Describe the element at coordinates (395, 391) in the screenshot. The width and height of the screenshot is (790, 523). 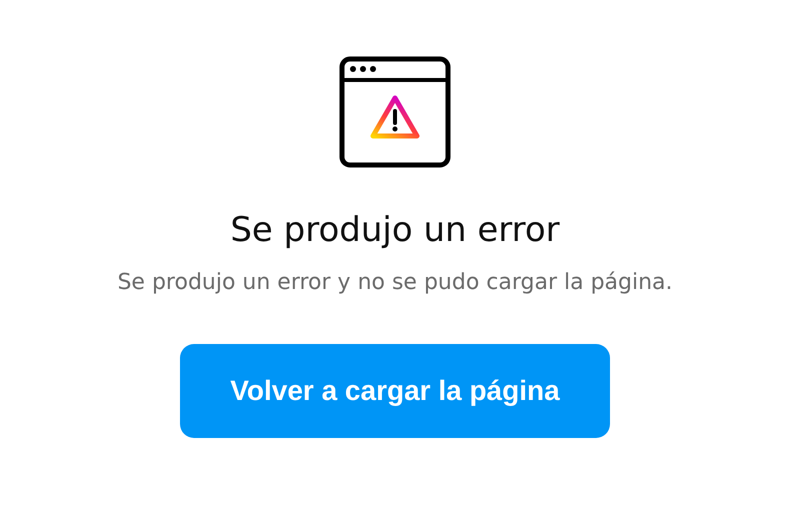
I see `reload-button: Volver a cargar la página` at that location.